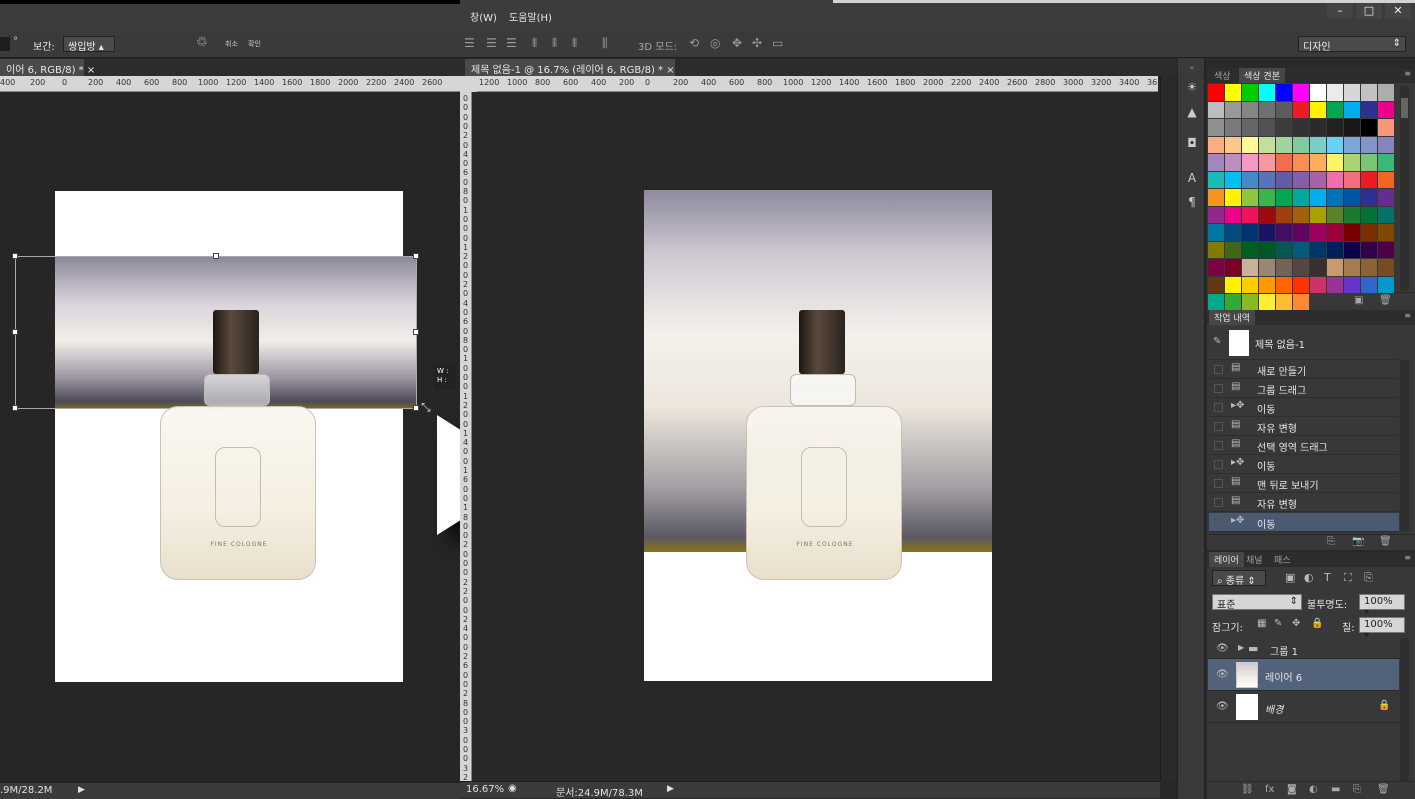 This screenshot has height=799, width=1415. Describe the element at coordinates (1304, 464) in the screenshot. I see `history-item: ▸✥ 이동` at that location.